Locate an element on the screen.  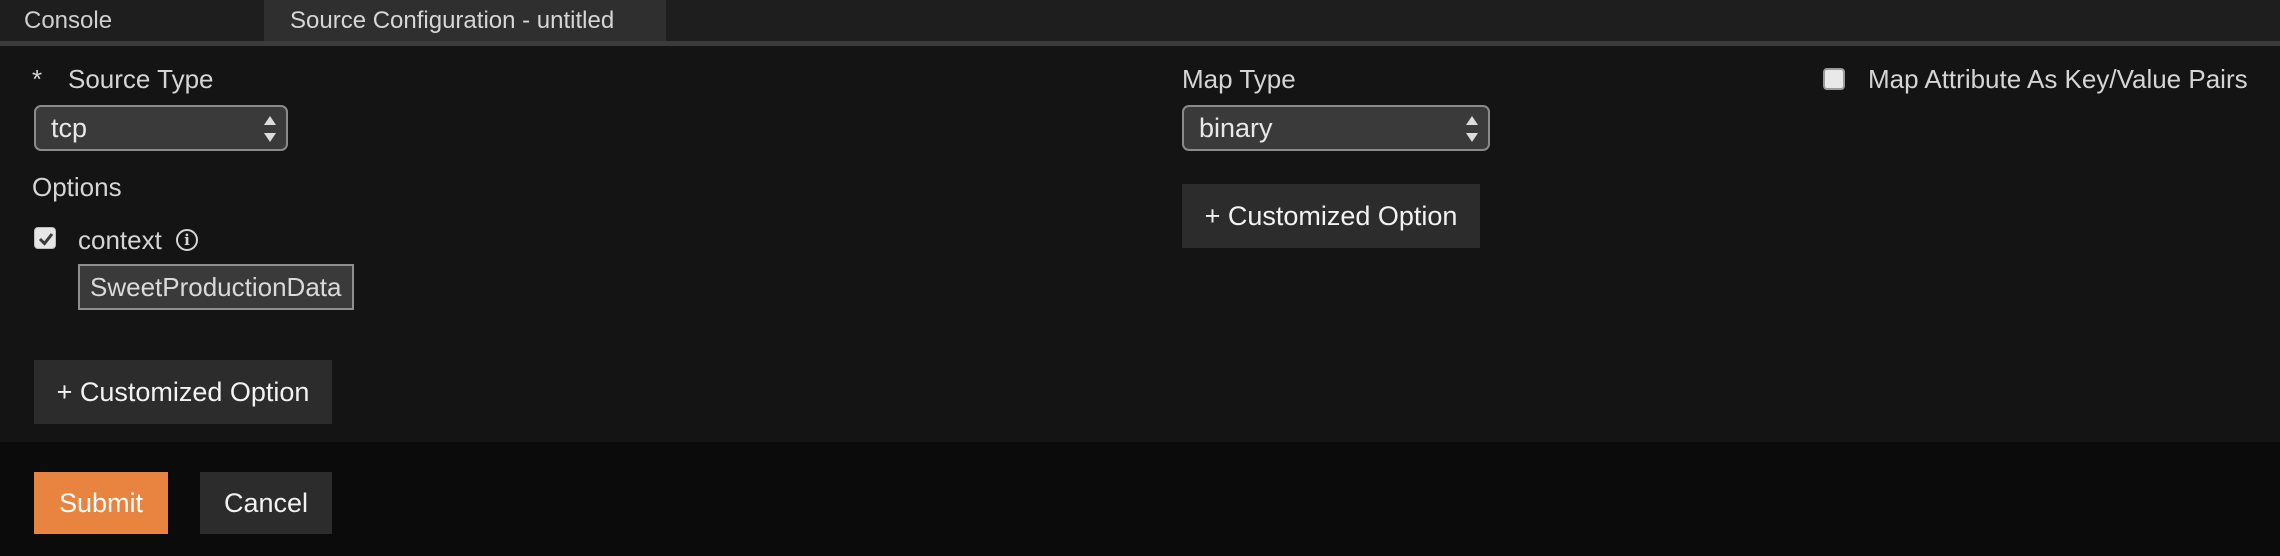
context-label: context is located at coordinates (120, 240).